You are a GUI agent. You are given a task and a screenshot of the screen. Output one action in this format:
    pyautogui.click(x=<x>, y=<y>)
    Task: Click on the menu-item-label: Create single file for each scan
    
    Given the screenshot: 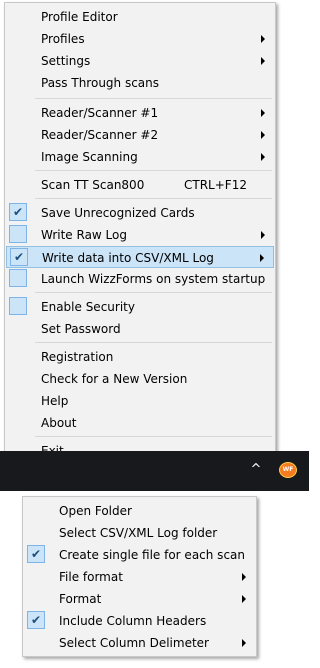 What is the action you would take?
    pyautogui.click(x=152, y=555)
    